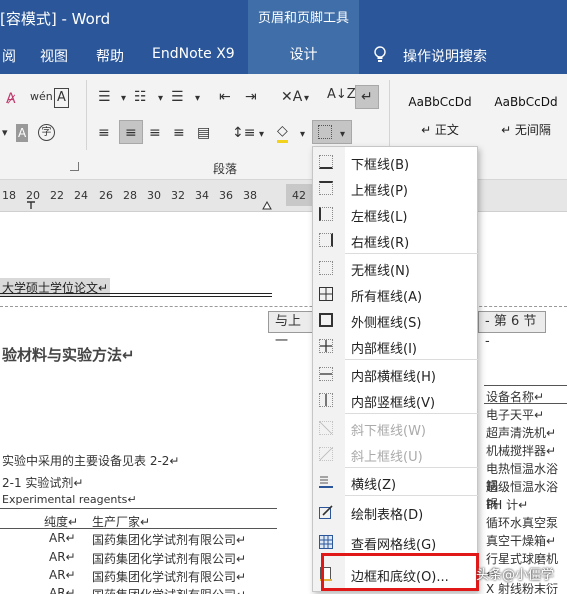 The height and width of the screenshot is (594, 567). Describe the element at coordinates (326, 400) in the screenshot. I see `inside-vertical-border-icon` at that location.